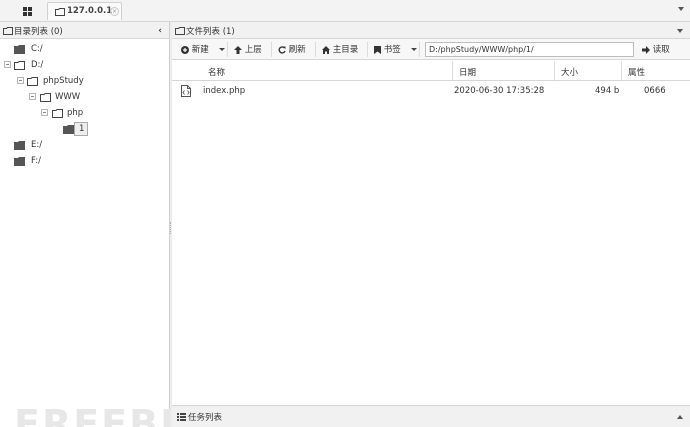 The width and height of the screenshot is (690, 427). I want to click on tree-item-label: phpStudy, so click(63, 81).